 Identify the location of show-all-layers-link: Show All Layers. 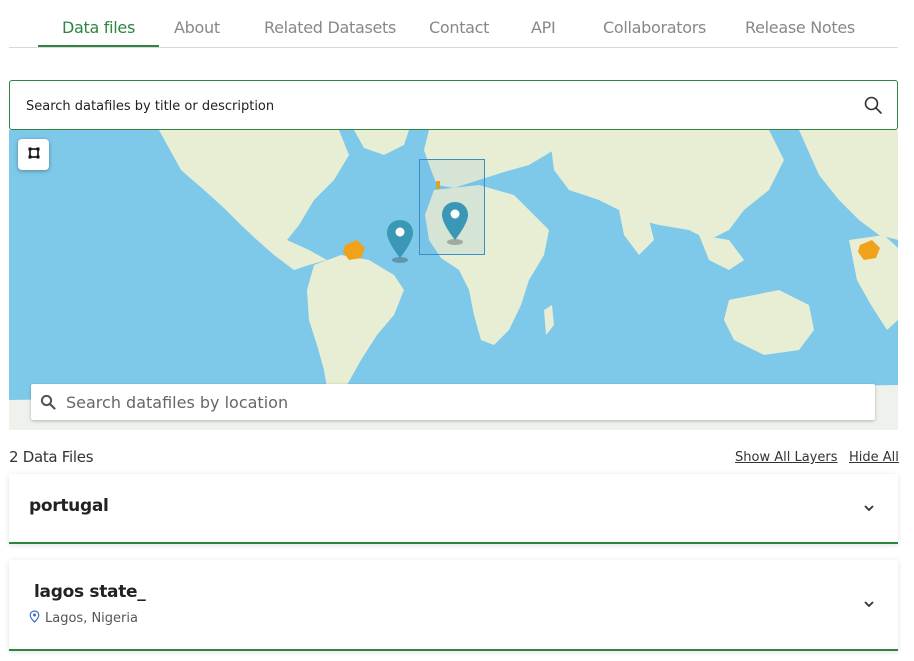
(786, 457).